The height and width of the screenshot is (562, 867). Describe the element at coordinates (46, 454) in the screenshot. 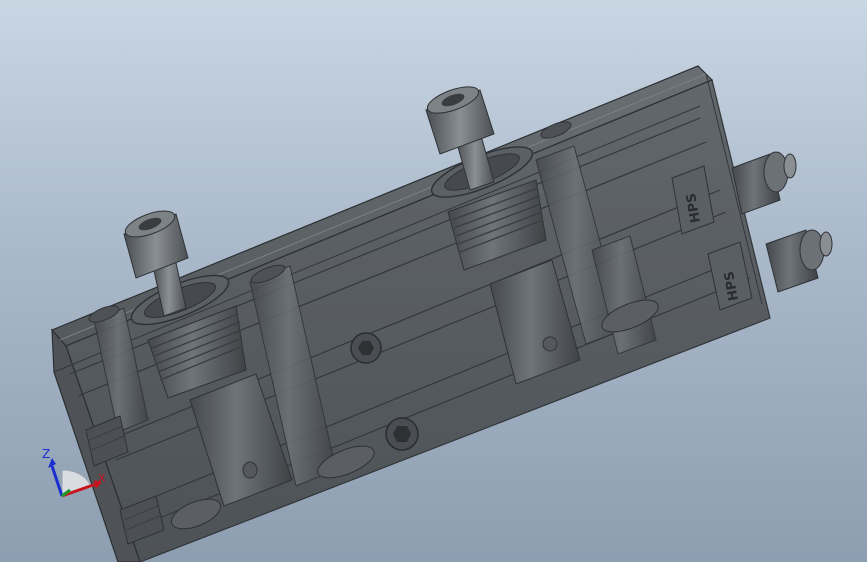

I see `triad-z-label: Z` at that location.